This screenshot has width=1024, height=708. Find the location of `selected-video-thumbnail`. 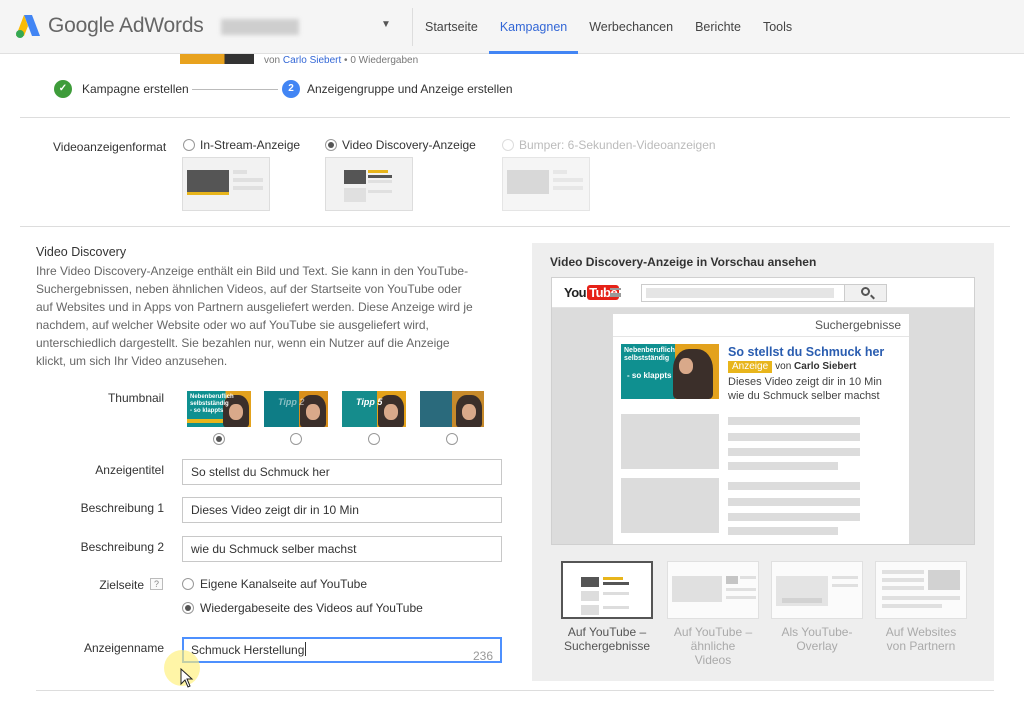

selected-video-thumbnail is located at coordinates (217, 59).